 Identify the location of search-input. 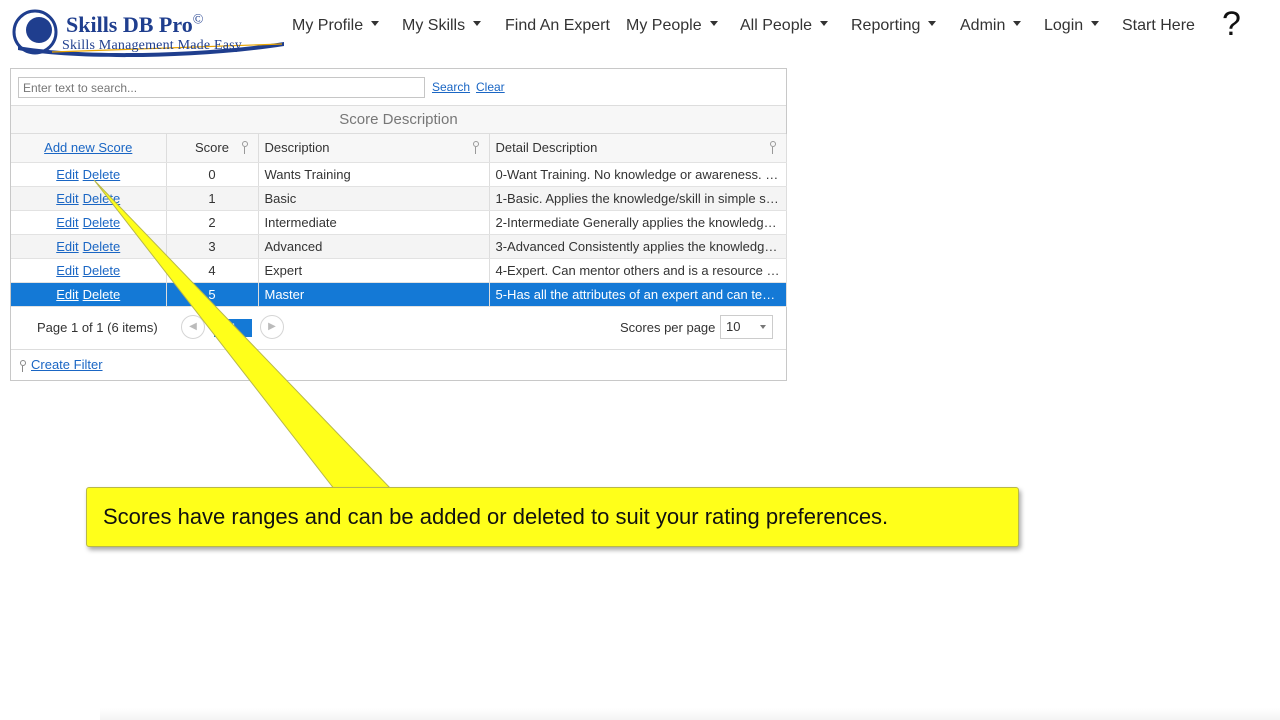
(221, 87).